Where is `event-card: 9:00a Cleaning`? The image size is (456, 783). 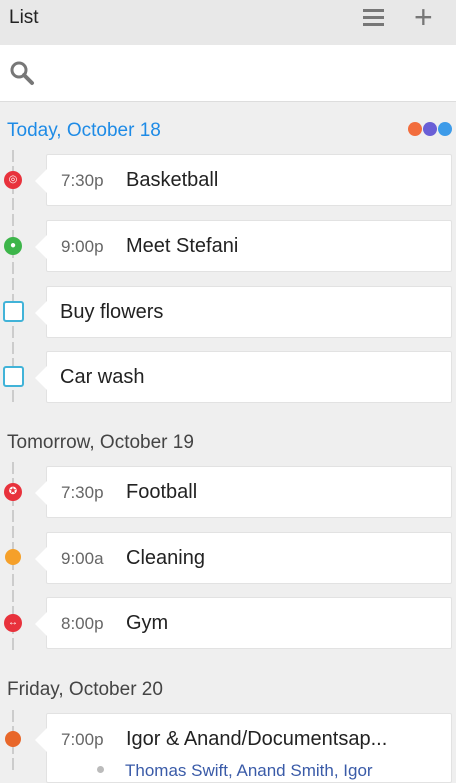
event-card: 9:00a Cleaning is located at coordinates (243, 558).